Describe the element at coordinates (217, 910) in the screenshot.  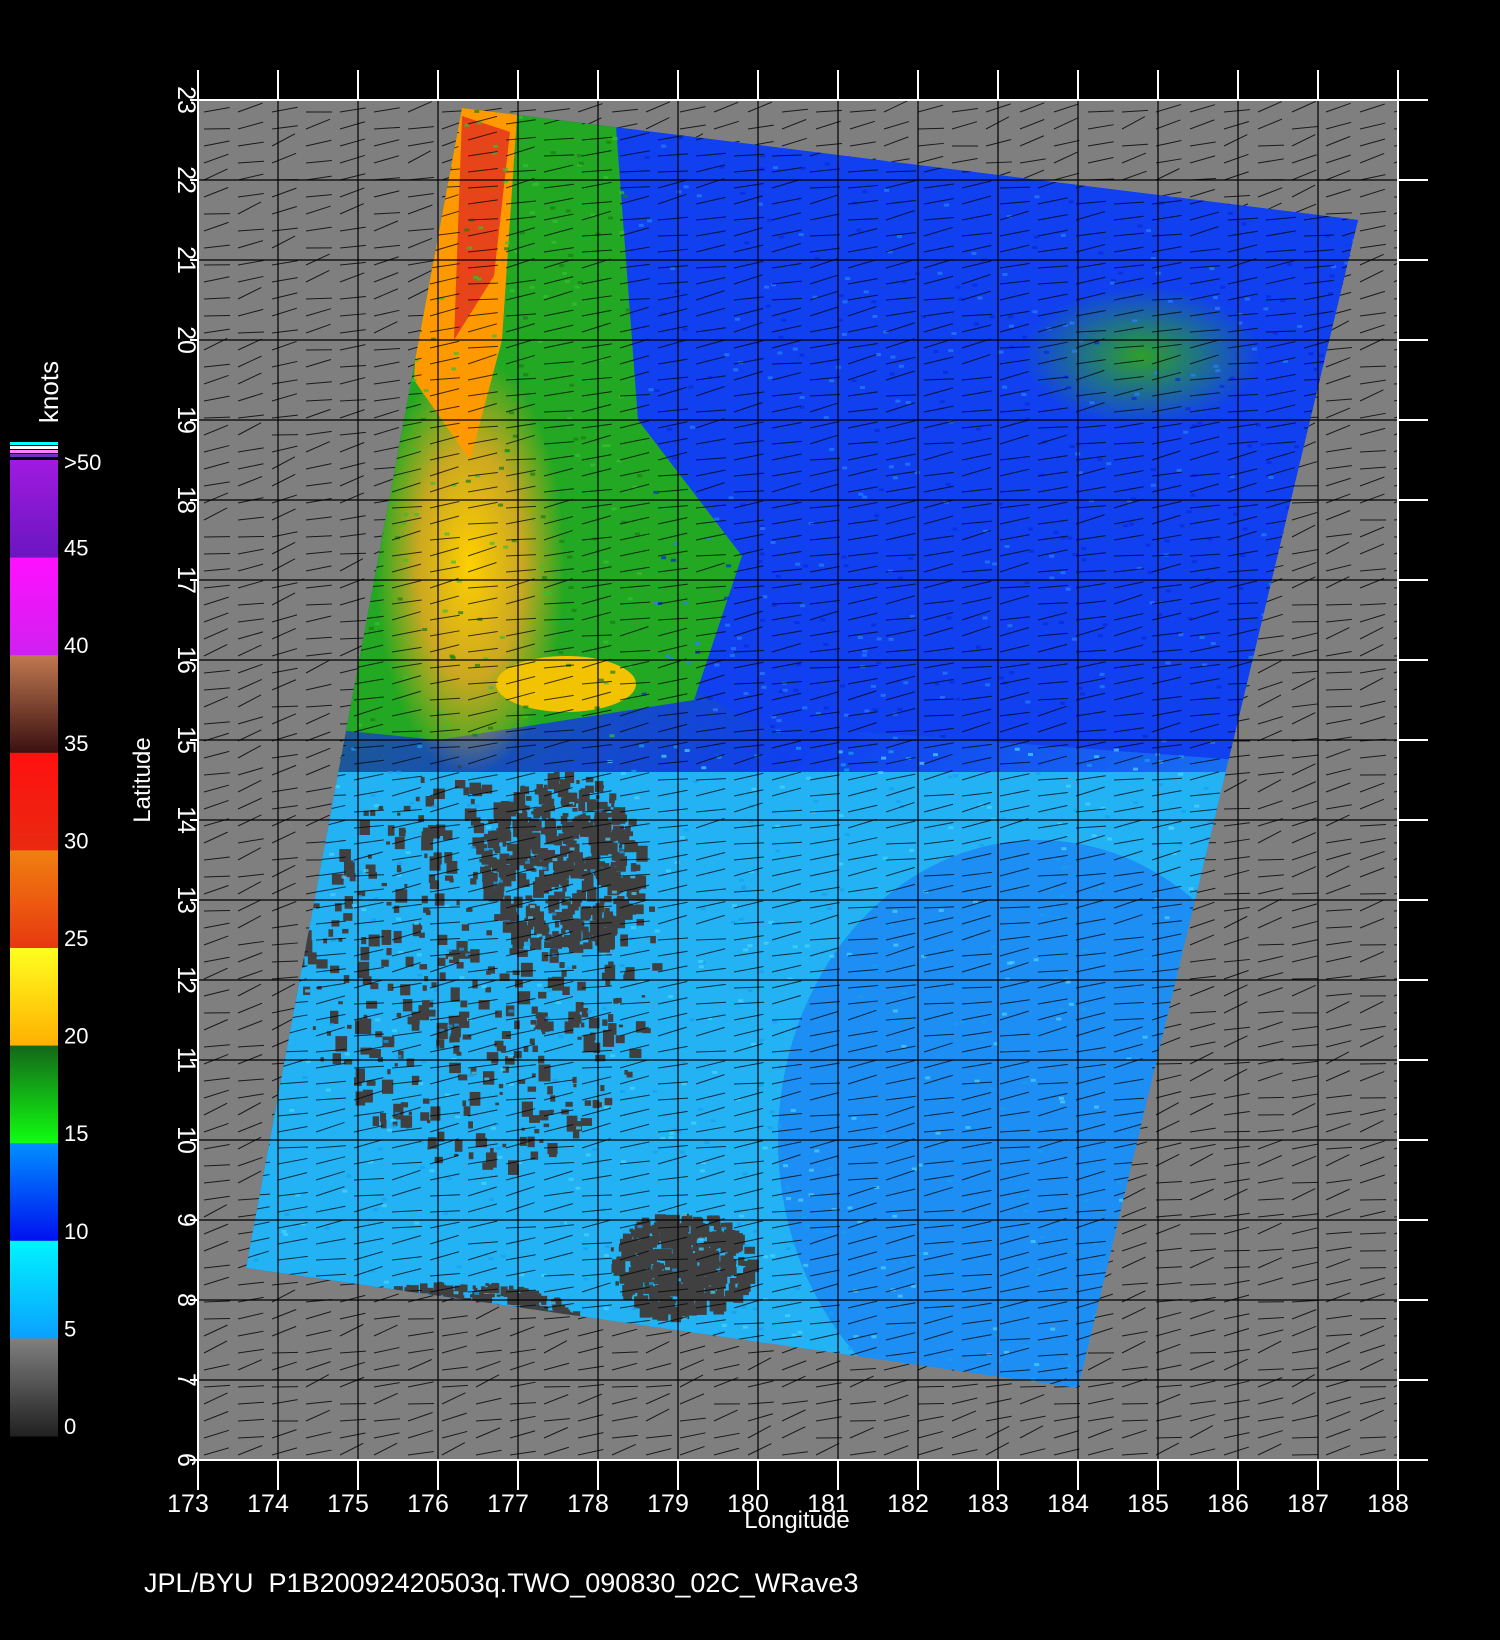
I see `wind-barb` at that location.